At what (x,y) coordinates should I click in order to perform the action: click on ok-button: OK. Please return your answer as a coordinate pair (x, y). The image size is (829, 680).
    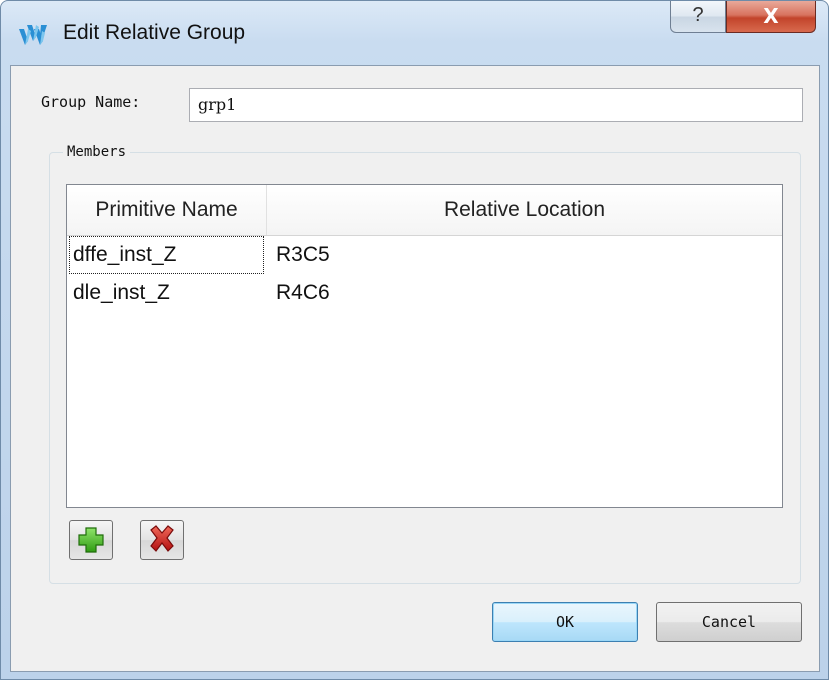
    Looking at the image, I should click on (565, 622).